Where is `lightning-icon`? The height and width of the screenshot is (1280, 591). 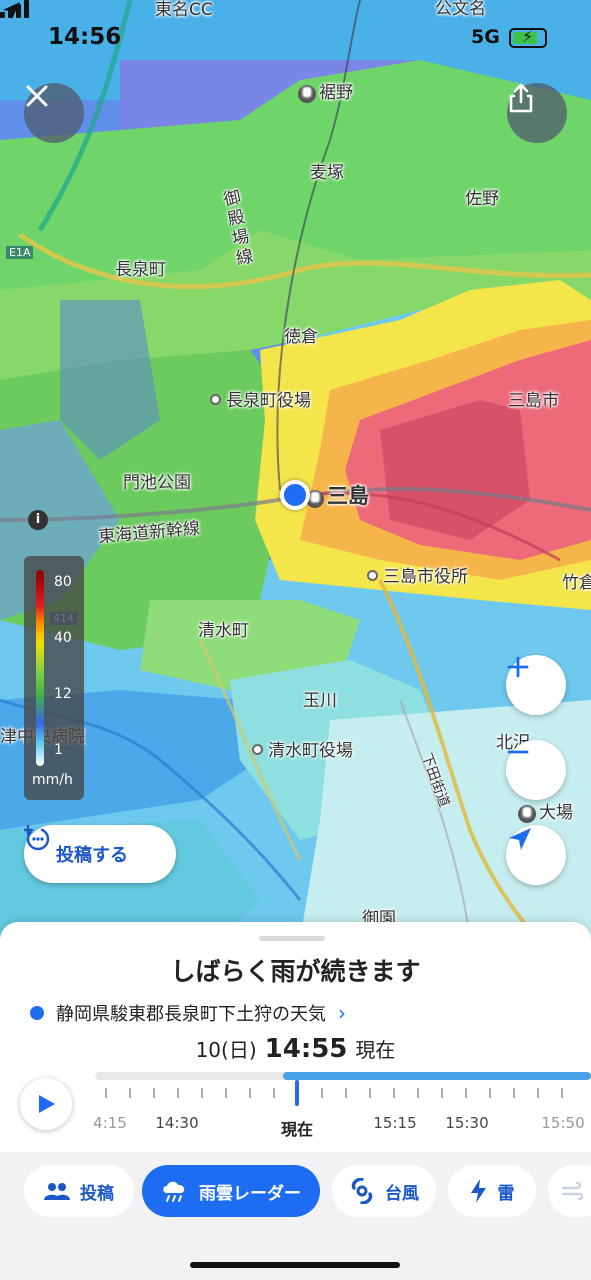
lightning-icon is located at coordinates (479, 1191).